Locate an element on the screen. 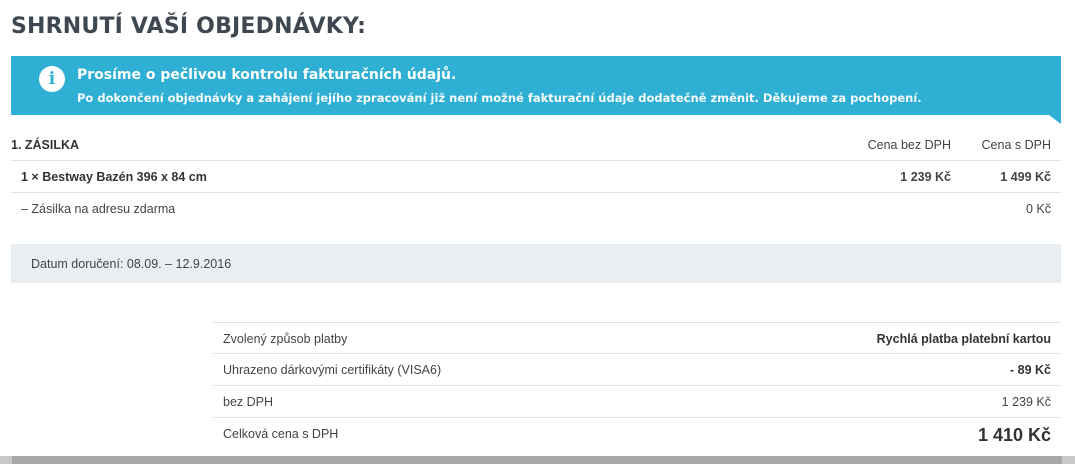 This screenshot has width=1075, height=464. delivery-method: – Zásilka na adresu zdarma is located at coordinates (98, 209).